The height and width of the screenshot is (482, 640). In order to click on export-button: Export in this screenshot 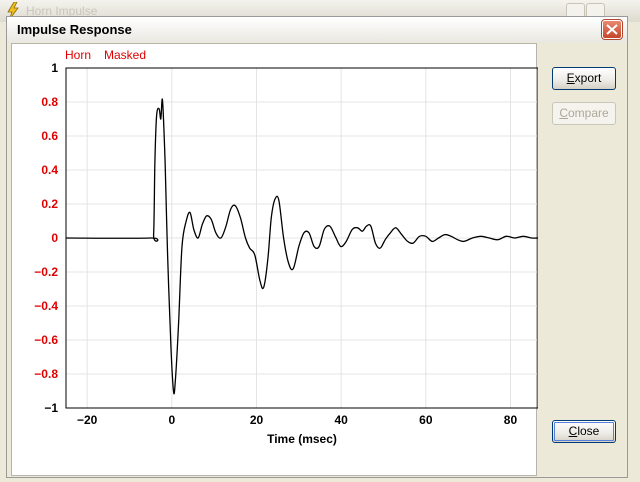, I will do `click(584, 78)`.